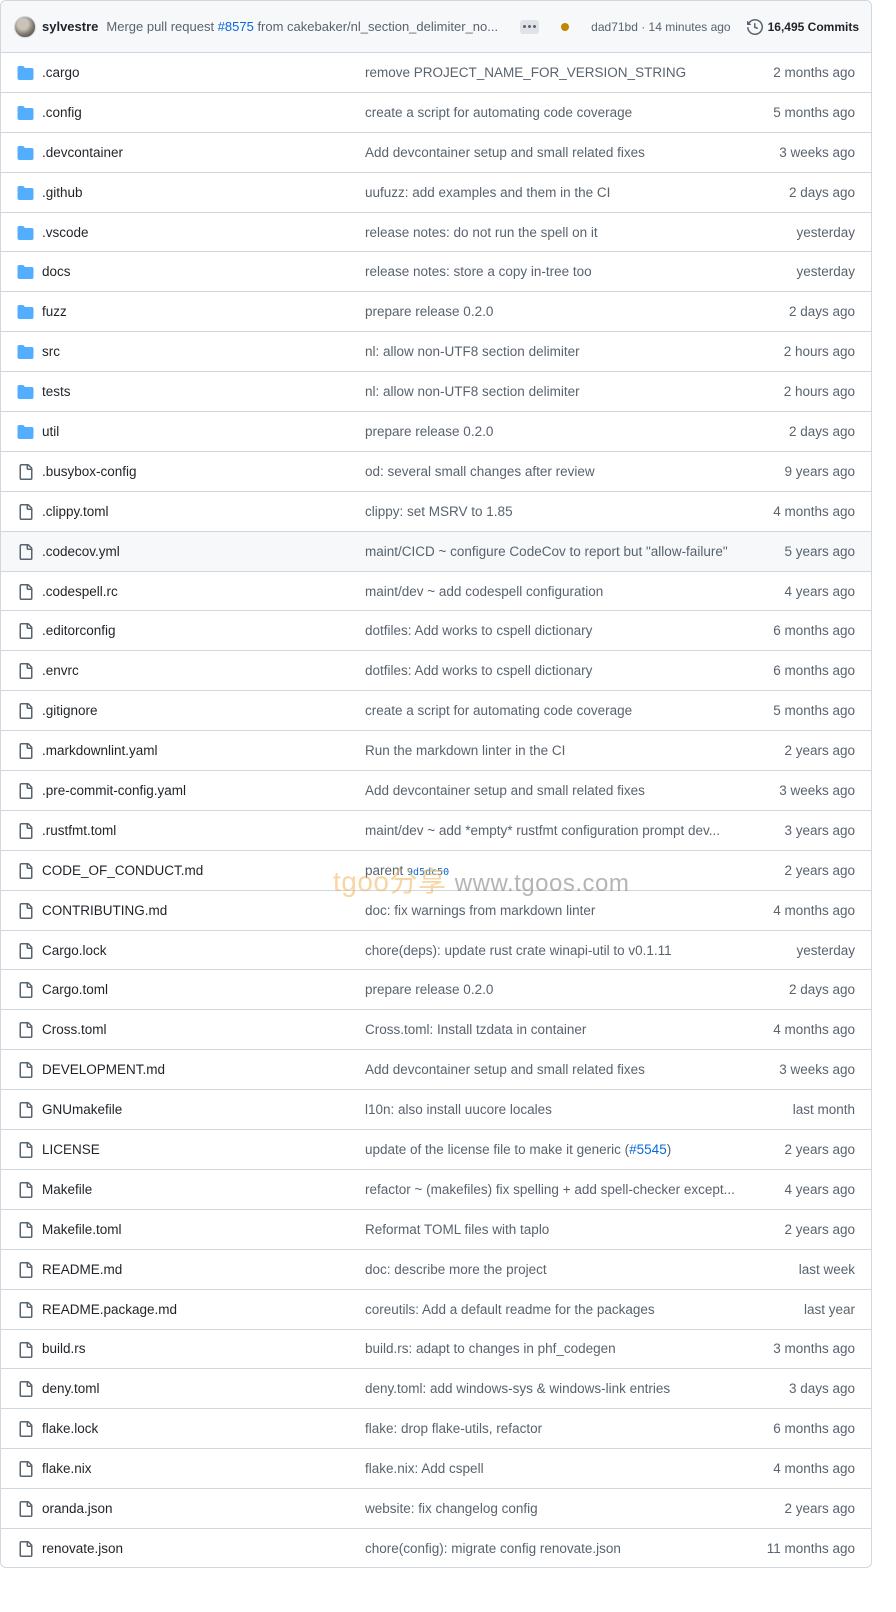 The width and height of the screenshot is (896, 1612). What do you see at coordinates (122, 870) in the screenshot?
I see `file-name-link: CODE_OF_CONDUCT.md` at bounding box center [122, 870].